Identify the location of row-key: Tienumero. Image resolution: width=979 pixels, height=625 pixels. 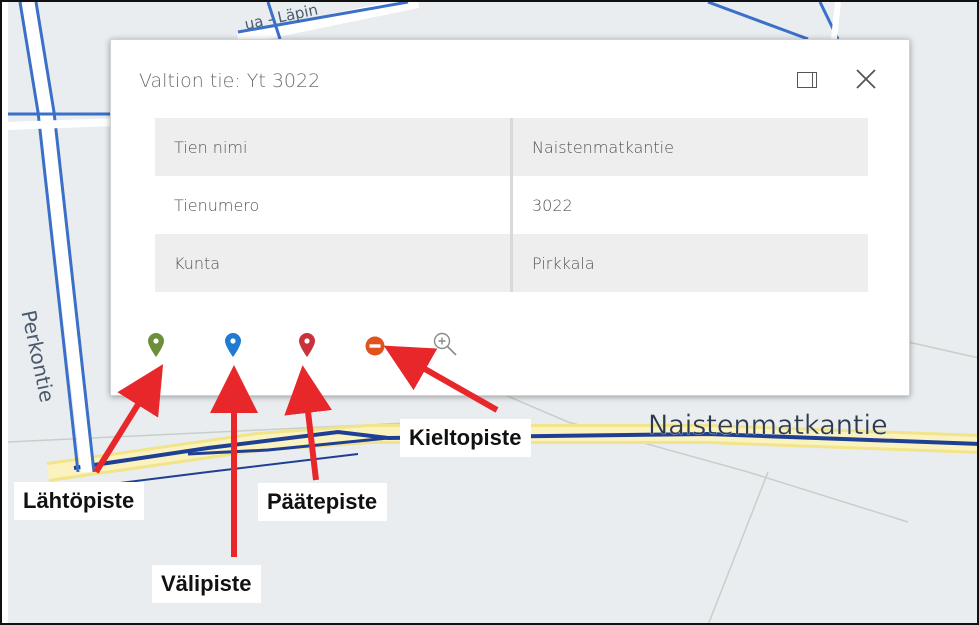
(334, 205).